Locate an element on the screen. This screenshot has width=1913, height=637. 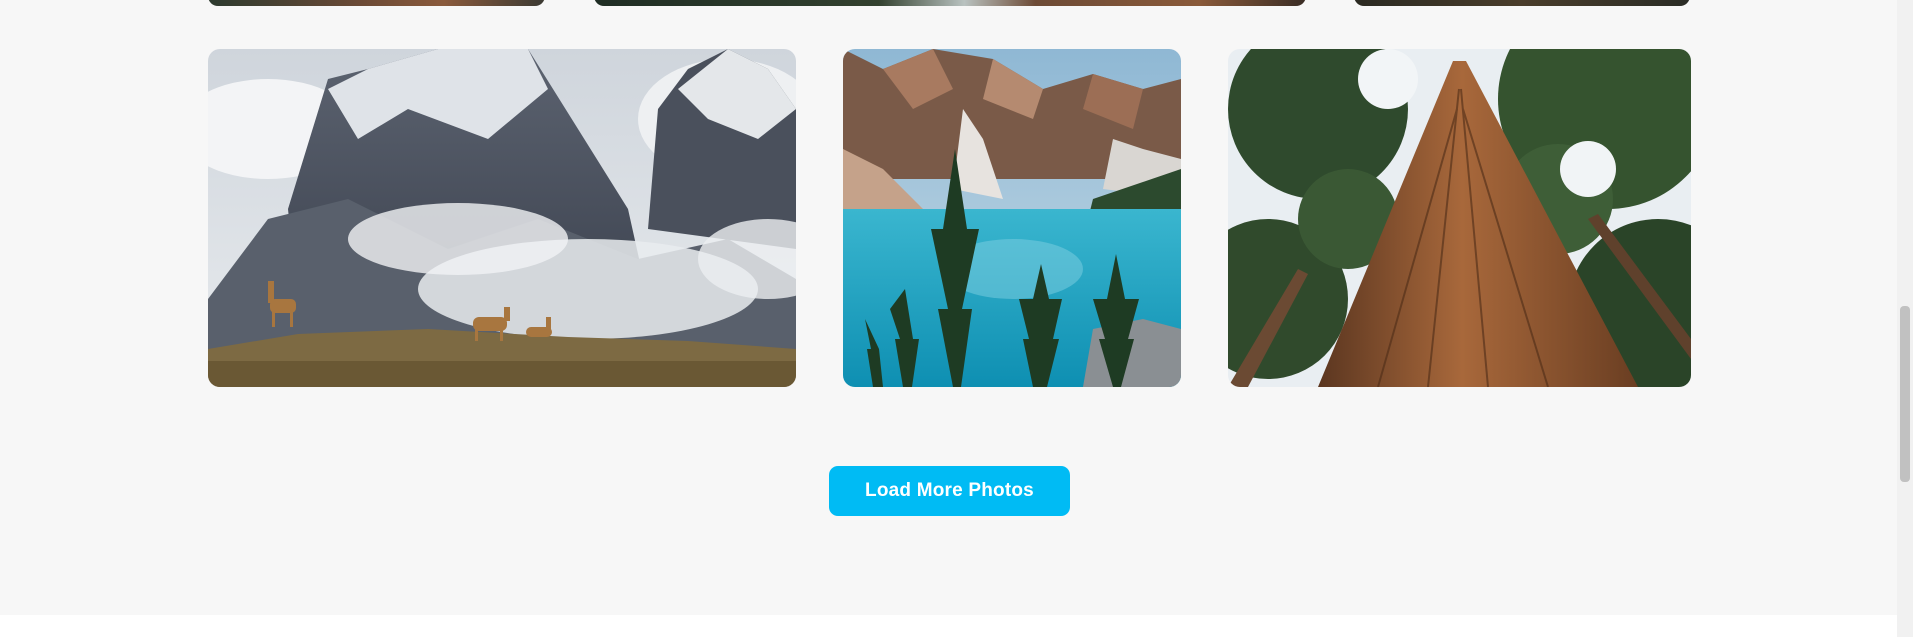
gallery-photo-tree is located at coordinates (1459, 218).